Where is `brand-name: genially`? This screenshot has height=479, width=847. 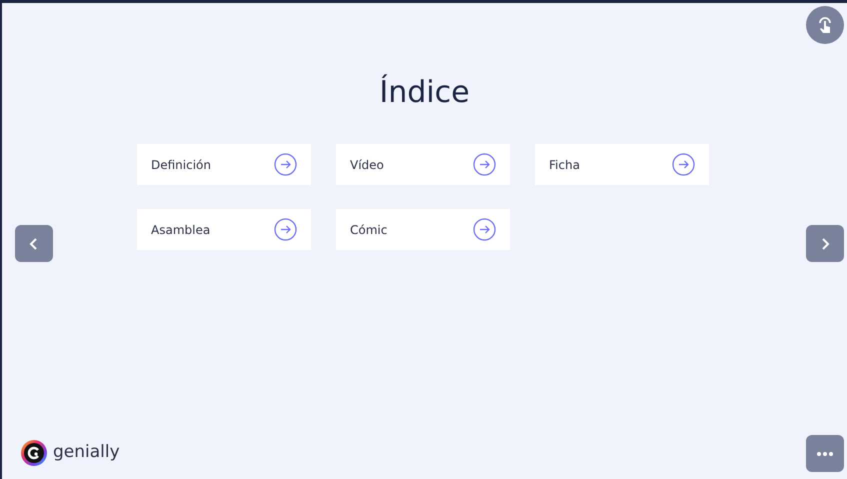 brand-name: genially is located at coordinates (86, 452).